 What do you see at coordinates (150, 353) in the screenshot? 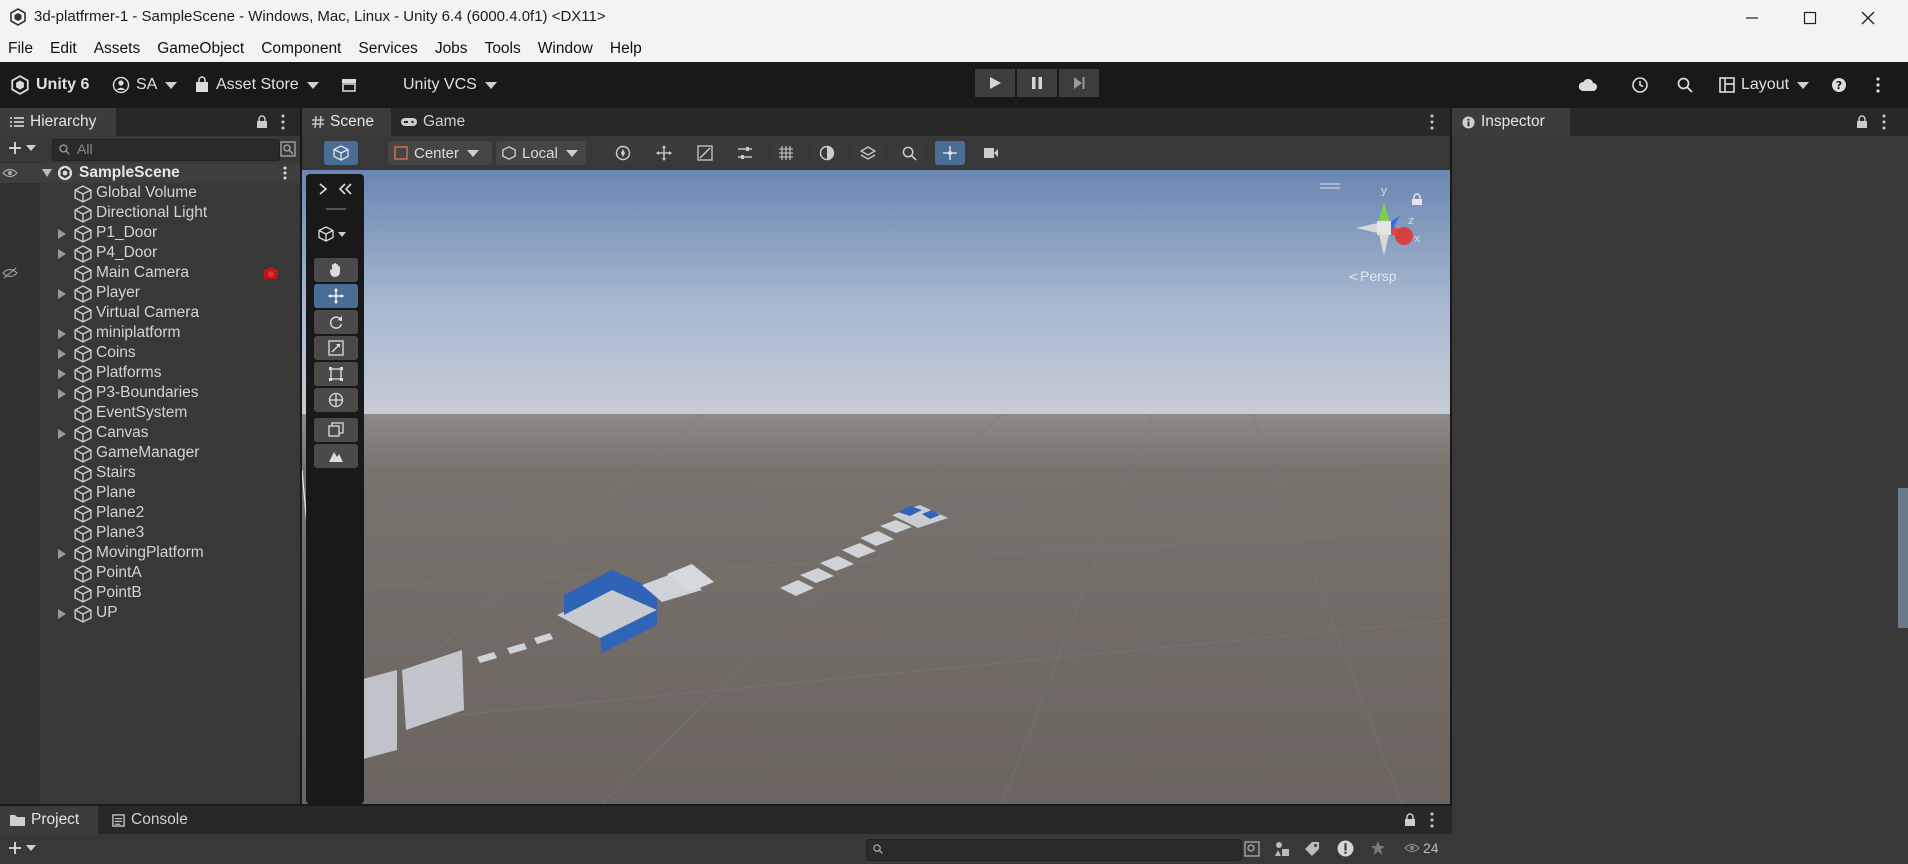
I see `hierarchy-item: Coins` at bounding box center [150, 353].